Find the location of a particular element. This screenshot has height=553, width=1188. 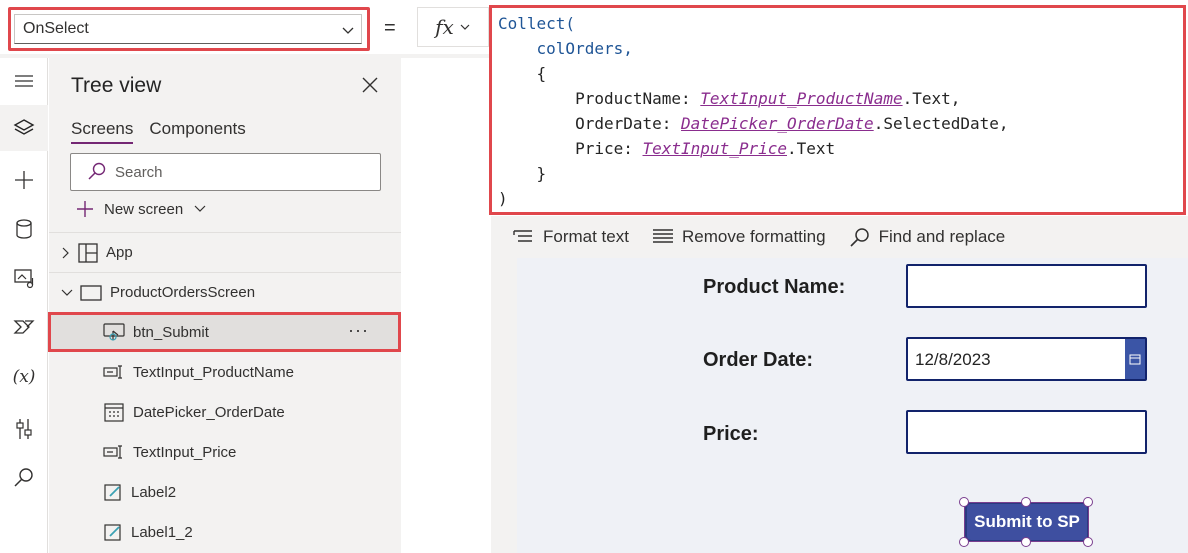

formula-token: .Text is located at coordinates (811, 148).